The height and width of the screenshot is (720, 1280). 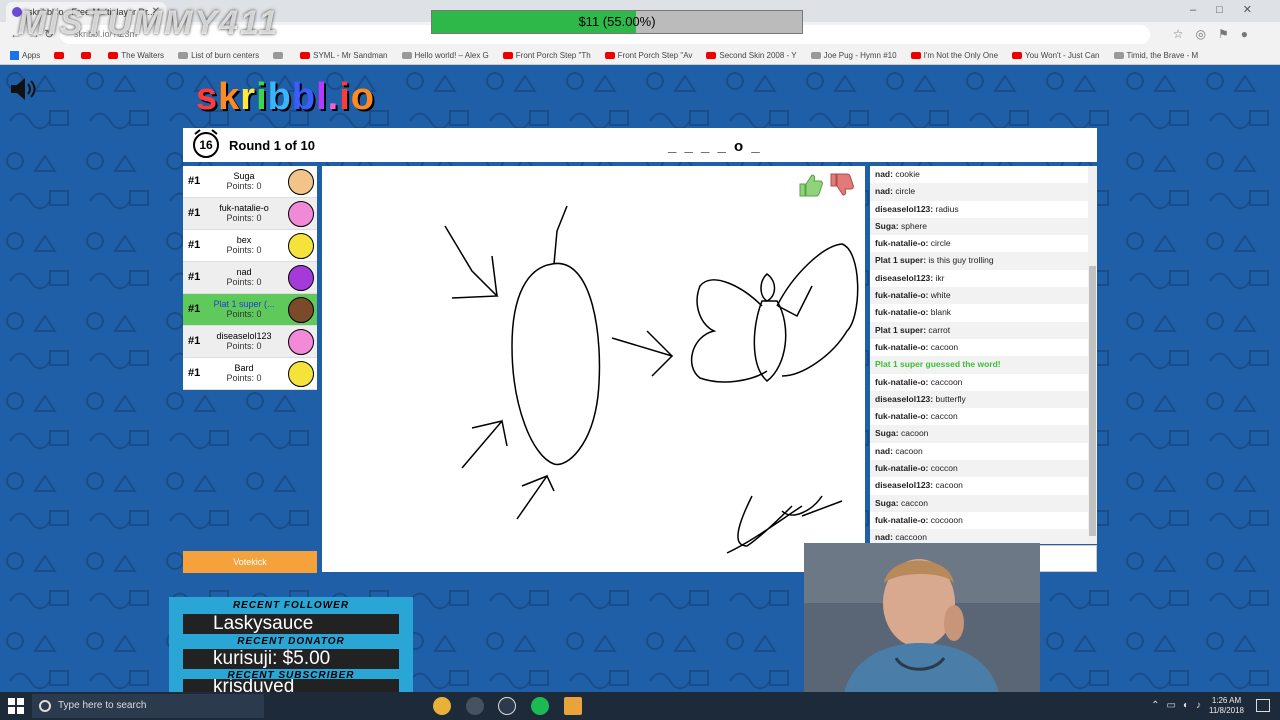 What do you see at coordinates (451, 55) in the screenshot?
I see `bookmark-label: Hello world! – Alex G` at bounding box center [451, 55].